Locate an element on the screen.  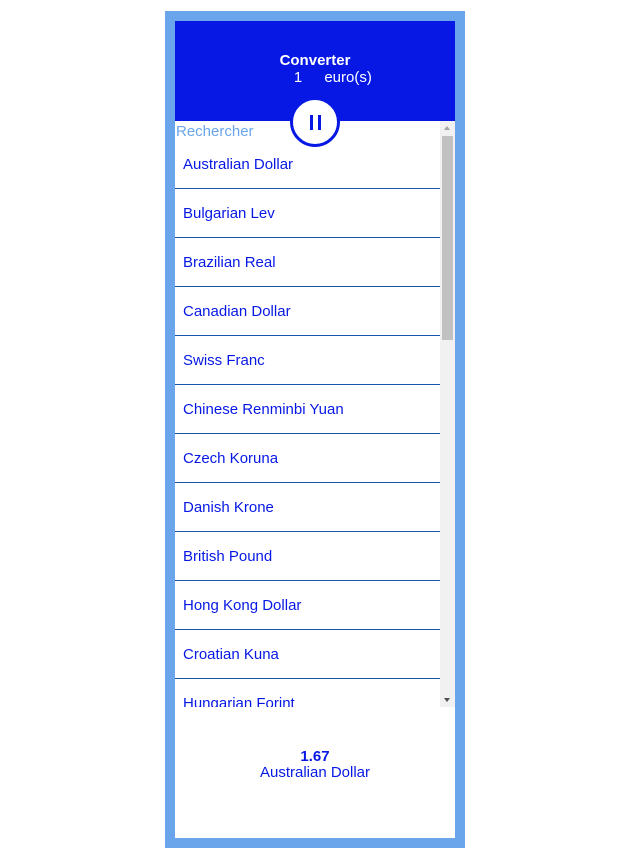
result: 1.67 Australian Dollar is located at coordinates (315, 764).